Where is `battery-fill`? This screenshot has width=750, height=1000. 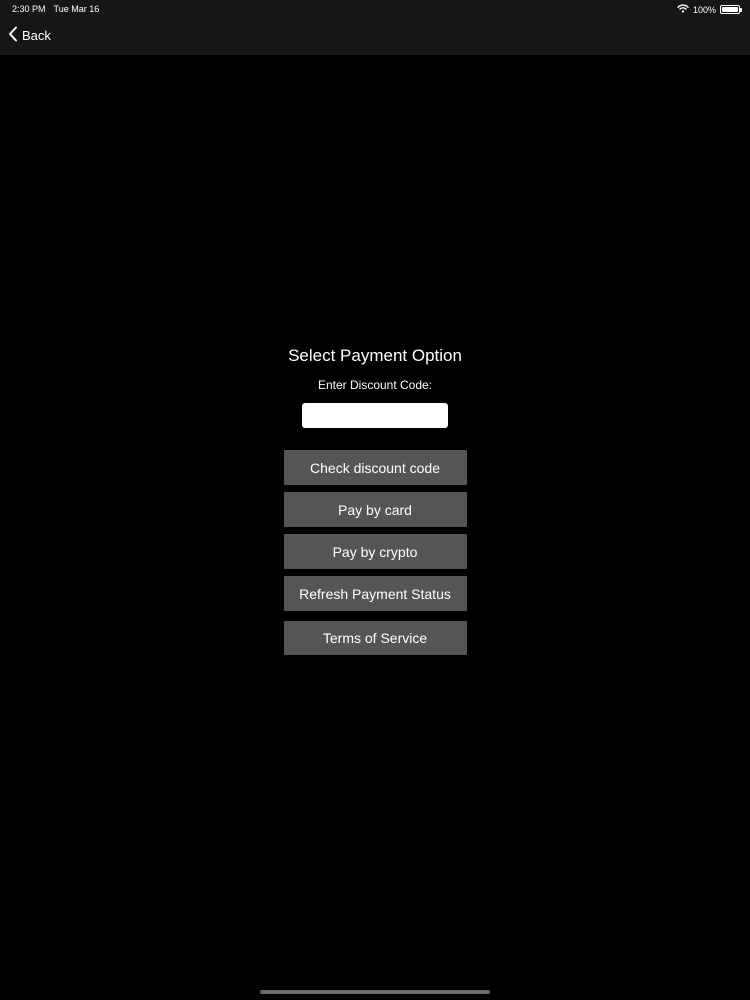
battery-fill is located at coordinates (730, 9).